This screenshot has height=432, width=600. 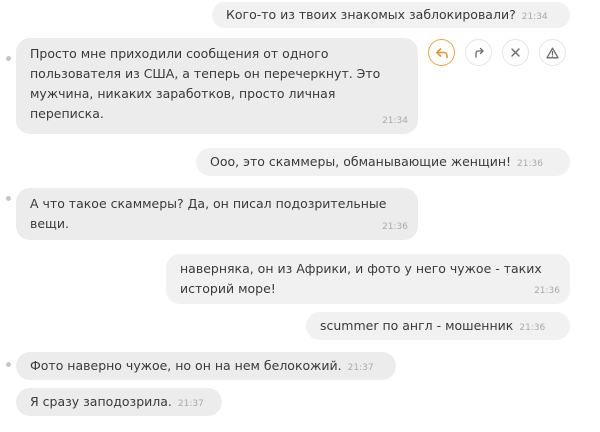 I want to click on report-button, so click(x=552, y=52).